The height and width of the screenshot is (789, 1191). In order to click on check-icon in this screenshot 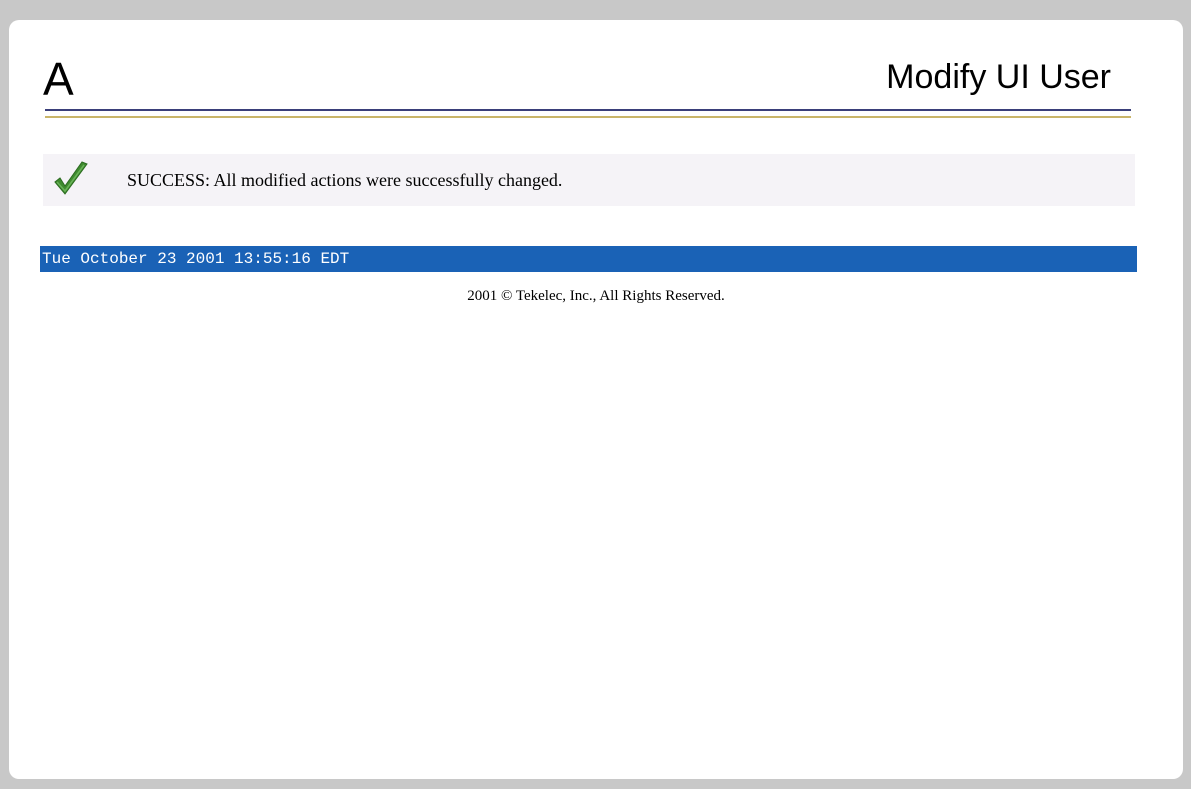, I will do `click(71, 178)`.